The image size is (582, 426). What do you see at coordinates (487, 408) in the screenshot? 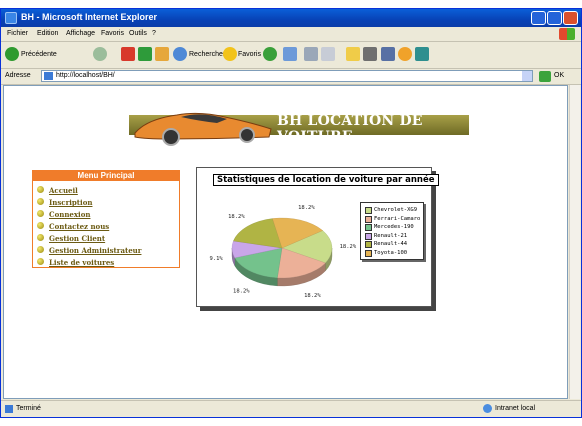
I see `intranet-globe-icon` at bounding box center [487, 408].